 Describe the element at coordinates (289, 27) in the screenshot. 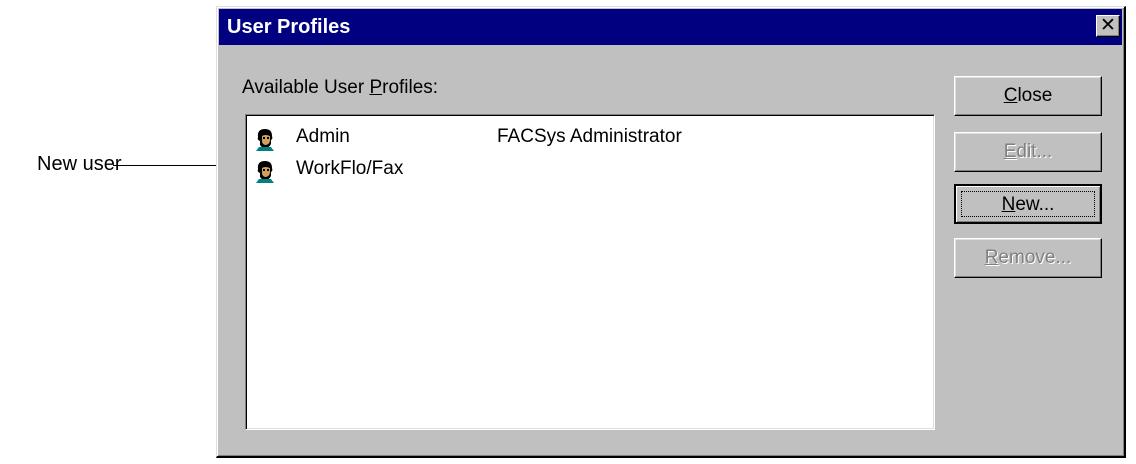

I see `dialog-title: User Profiles` at that location.